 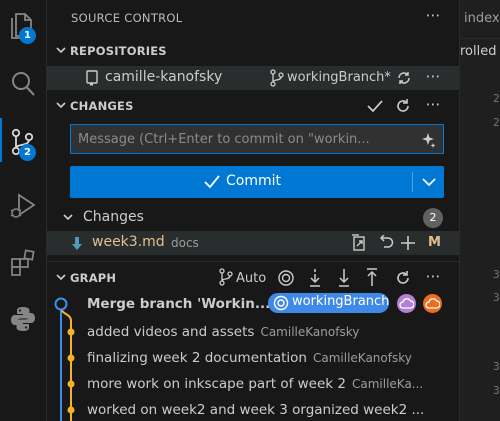 What do you see at coordinates (253, 243) in the screenshot?
I see `changed-file-row: week3.md docs M` at bounding box center [253, 243].